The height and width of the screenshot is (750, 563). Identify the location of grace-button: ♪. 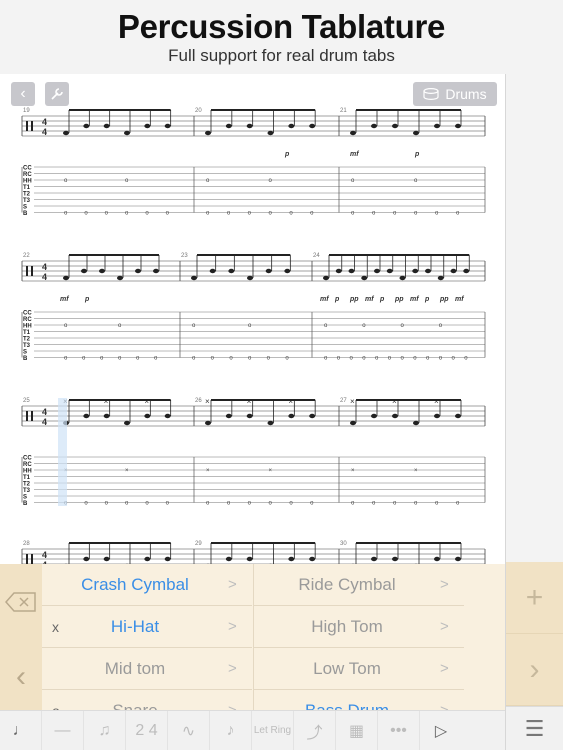
(231, 730).